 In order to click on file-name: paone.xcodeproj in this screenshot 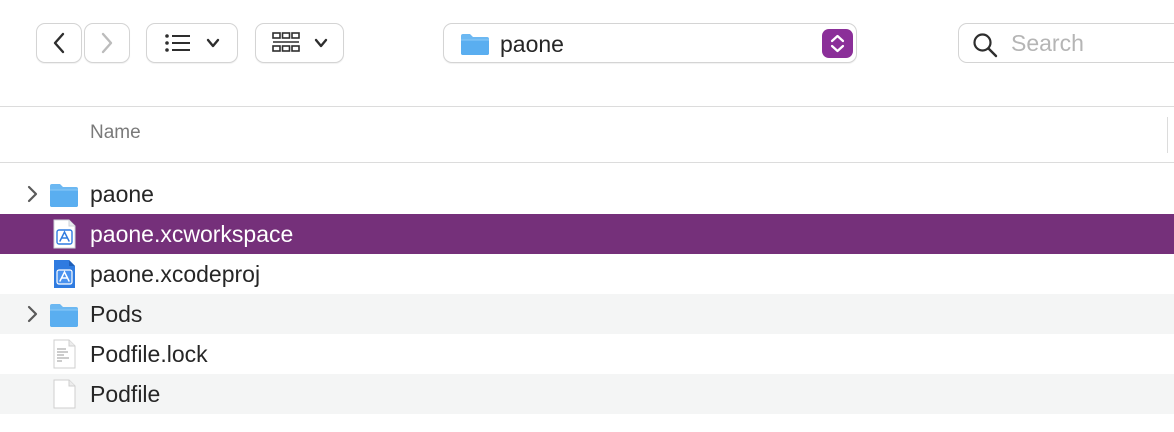, I will do `click(175, 274)`.